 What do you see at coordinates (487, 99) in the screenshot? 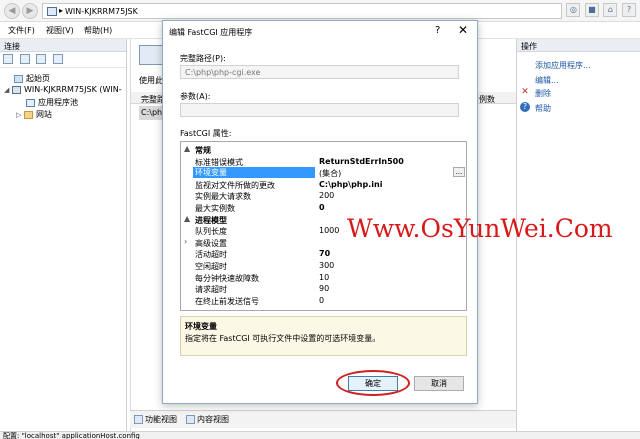
I see `column-instances: 例数` at bounding box center [487, 99].